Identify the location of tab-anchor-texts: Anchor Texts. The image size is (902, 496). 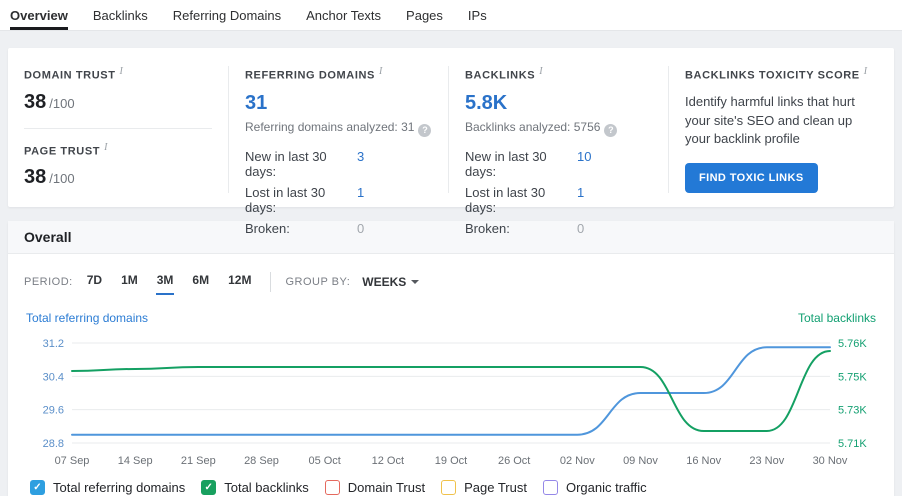
(343, 15).